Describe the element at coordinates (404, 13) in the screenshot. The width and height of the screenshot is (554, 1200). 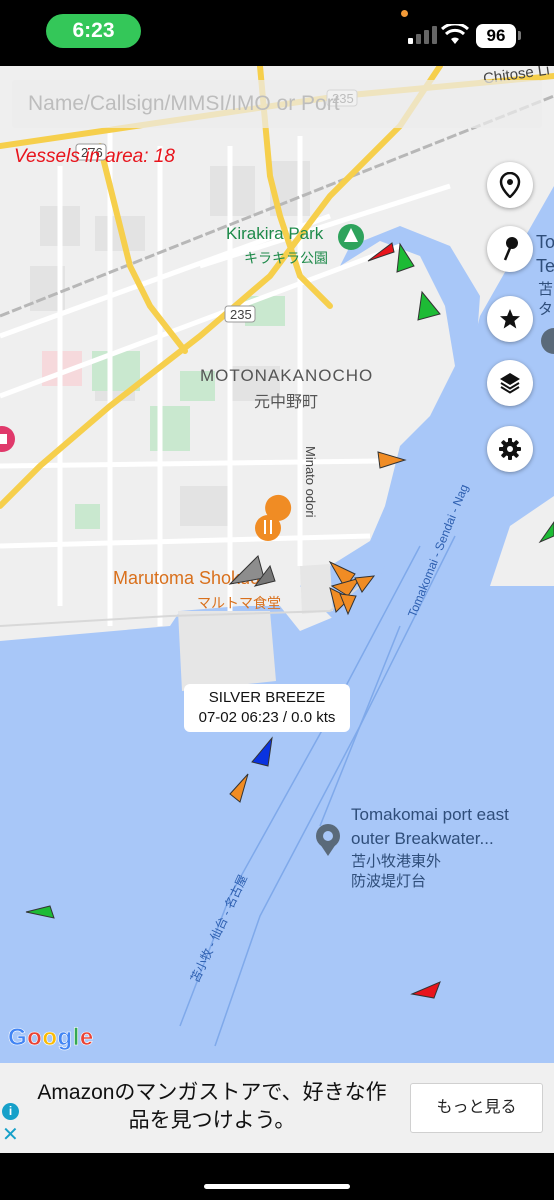
I see `camera-indicator-icon` at that location.